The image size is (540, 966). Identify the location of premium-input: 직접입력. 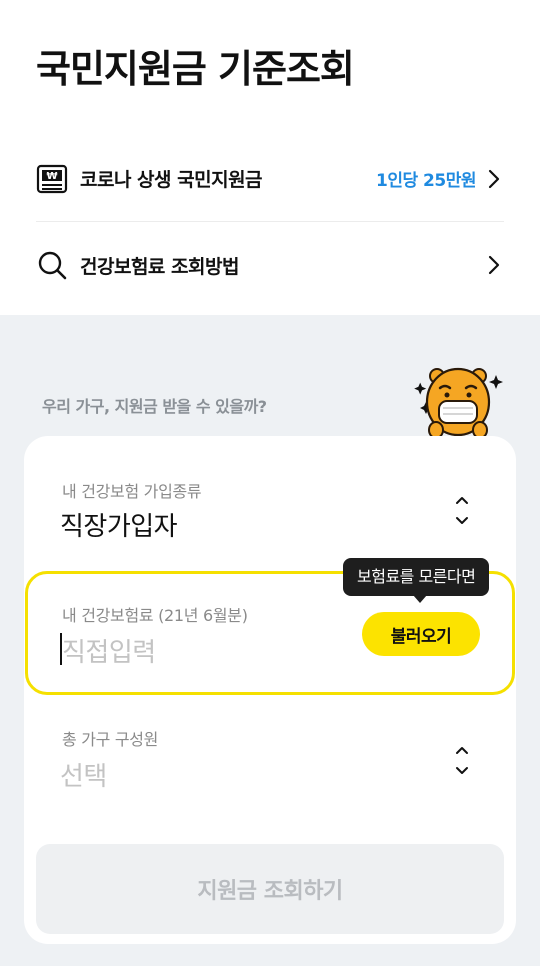
(109, 650).